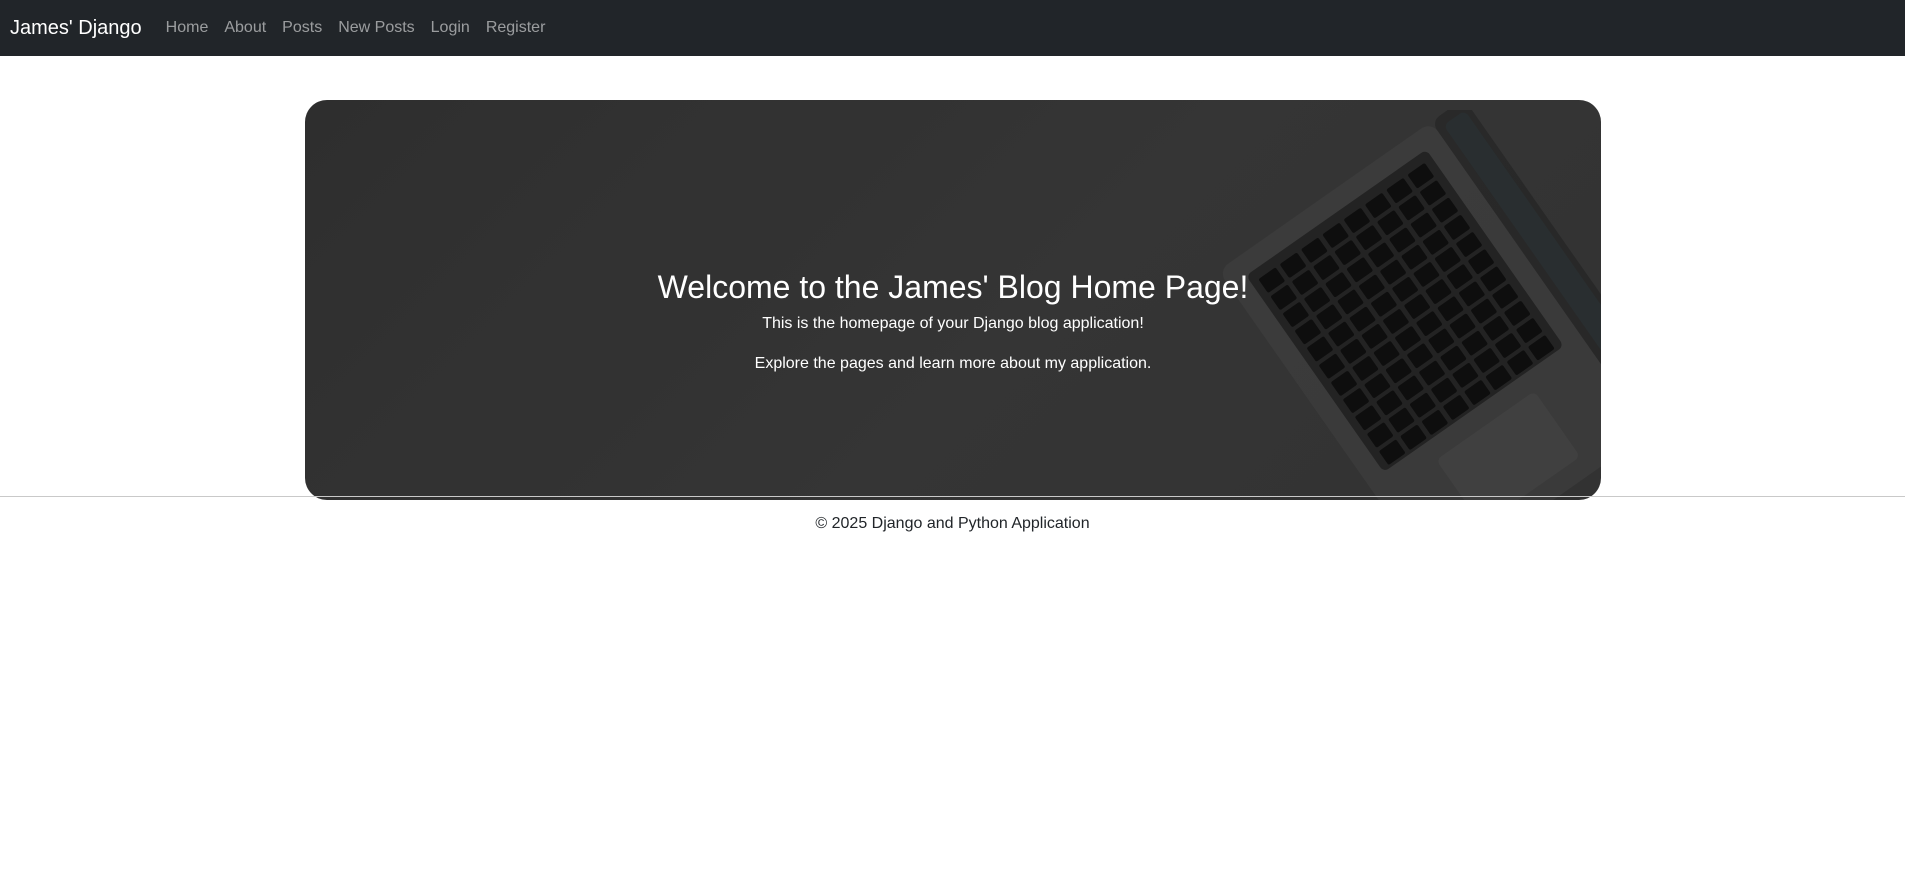  I want to click on nav-link-posts: Posts, so click(302, 27).